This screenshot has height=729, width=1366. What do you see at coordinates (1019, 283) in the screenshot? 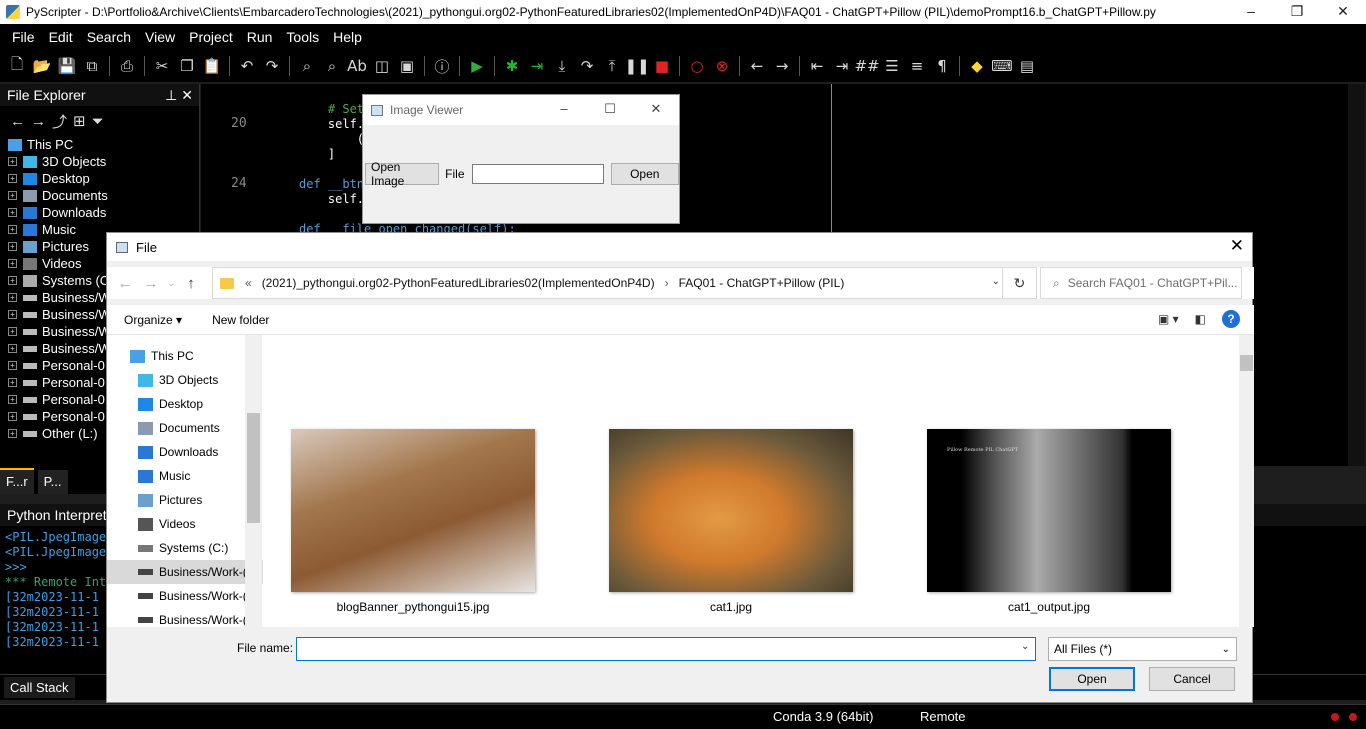
I see `refresh-icon: ↻` at bounding box center [1019, 283].